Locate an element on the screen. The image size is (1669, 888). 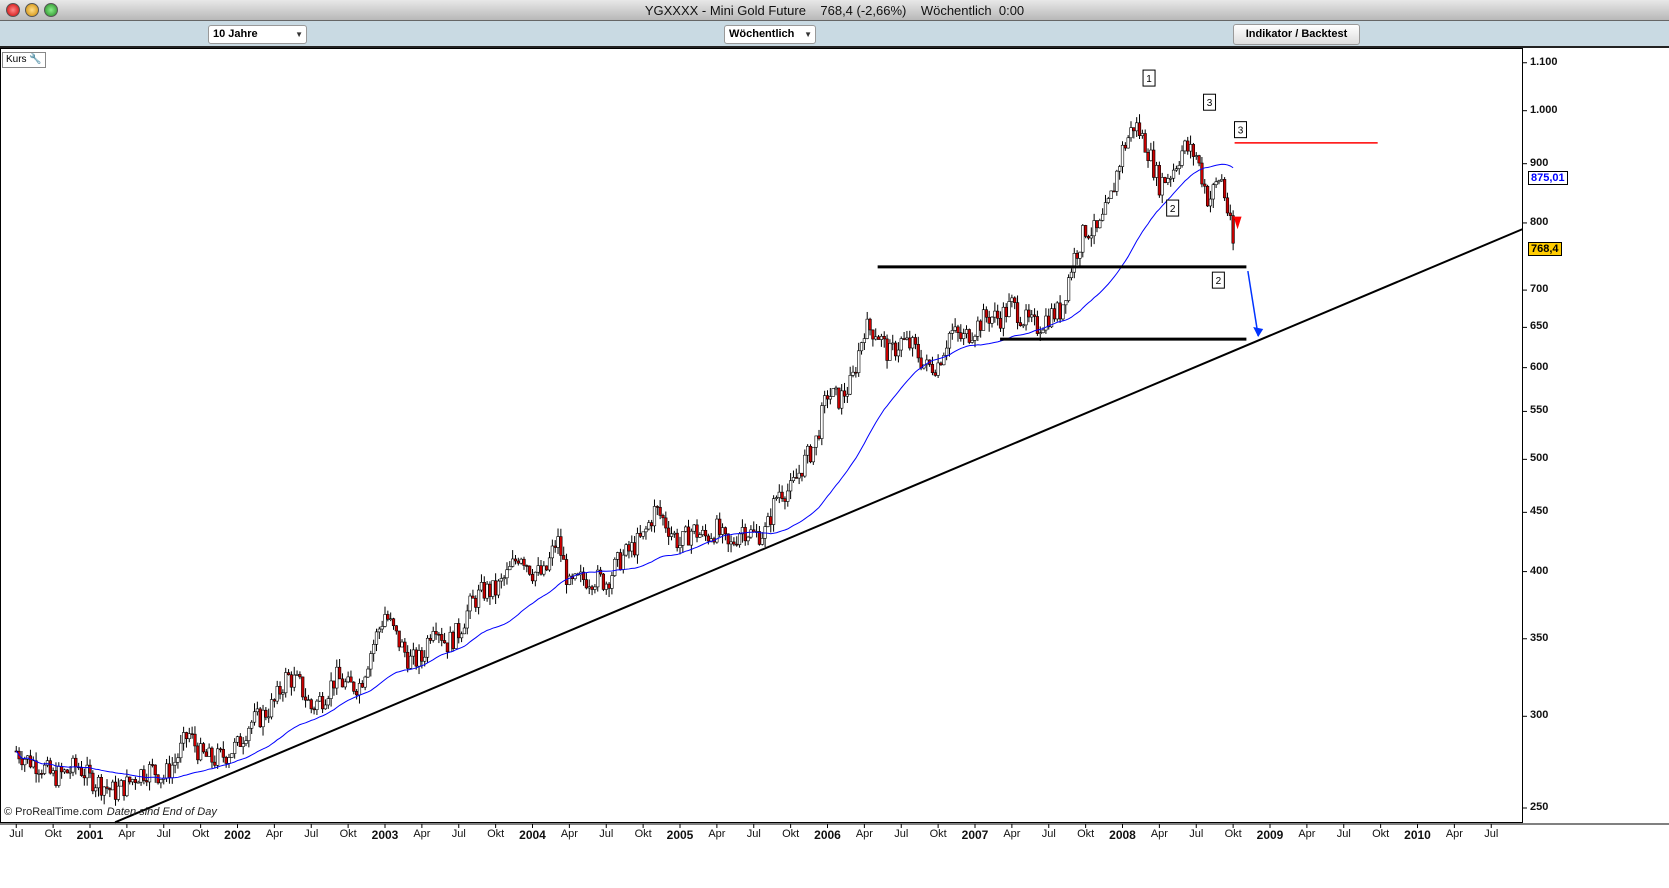
x-tick-label: Okt is located at coordinates (938, 834).